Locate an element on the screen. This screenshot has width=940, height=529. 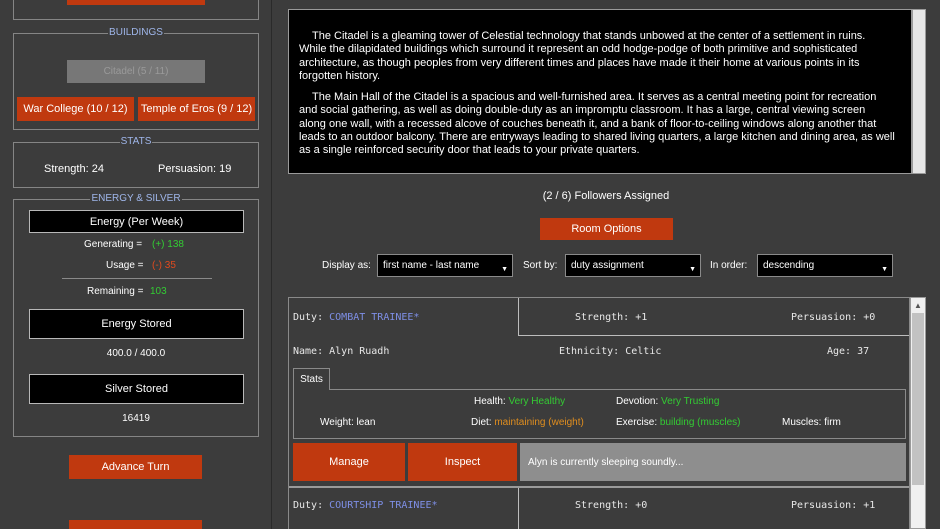
in-order-value: descending is located at coordinates (789, 265).